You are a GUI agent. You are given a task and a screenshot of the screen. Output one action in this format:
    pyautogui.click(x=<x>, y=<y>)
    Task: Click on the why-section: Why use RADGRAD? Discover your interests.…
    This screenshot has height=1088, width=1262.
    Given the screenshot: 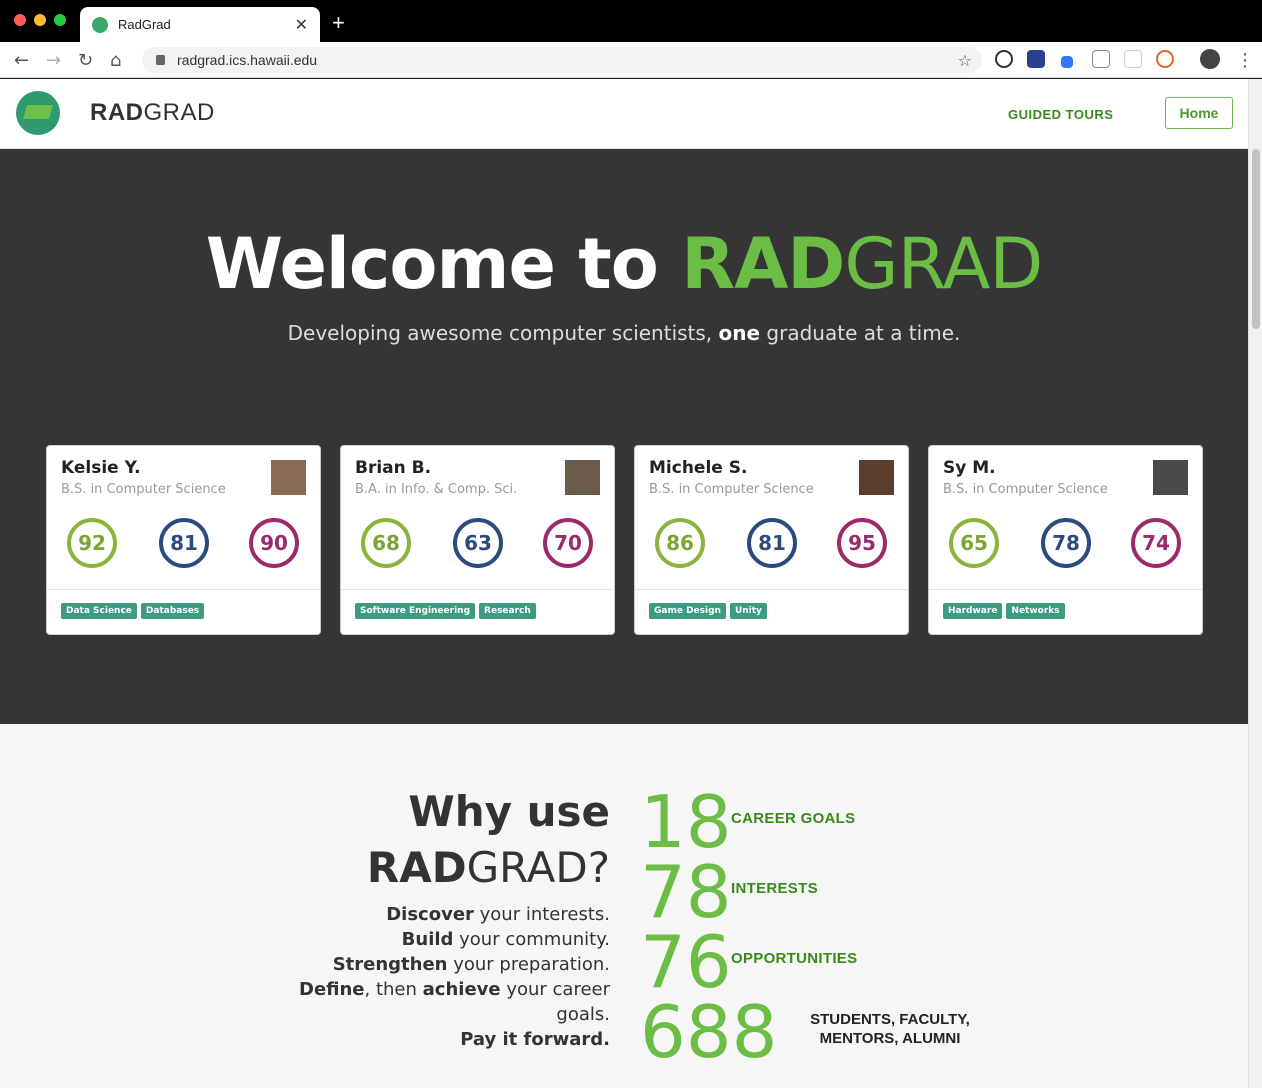 What is the action you would take?
    pyautogui.click(x=430, y=918)
    